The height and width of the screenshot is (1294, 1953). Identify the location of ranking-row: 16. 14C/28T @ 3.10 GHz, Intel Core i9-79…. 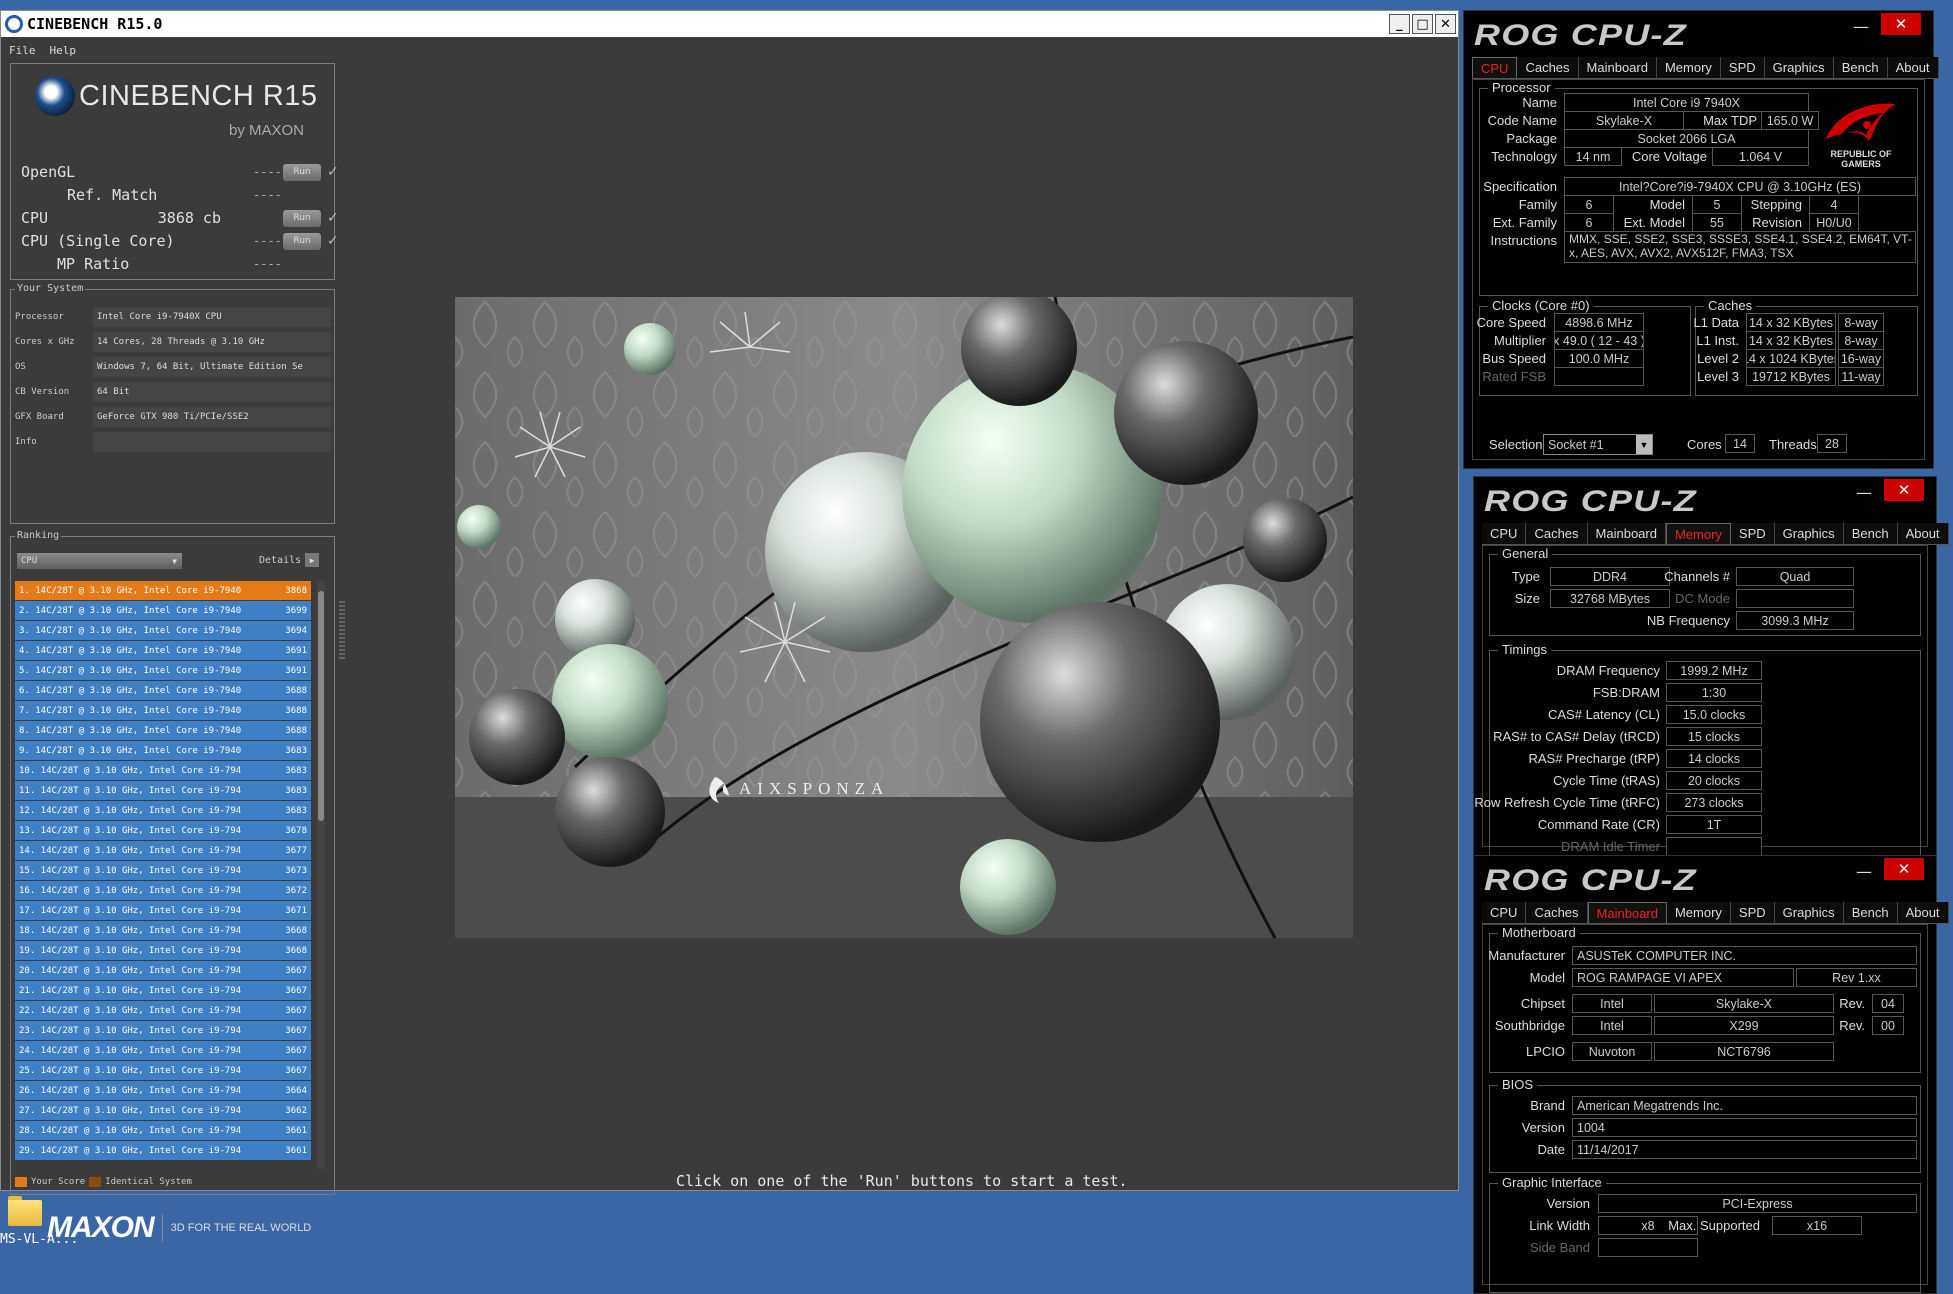
(163, 891).